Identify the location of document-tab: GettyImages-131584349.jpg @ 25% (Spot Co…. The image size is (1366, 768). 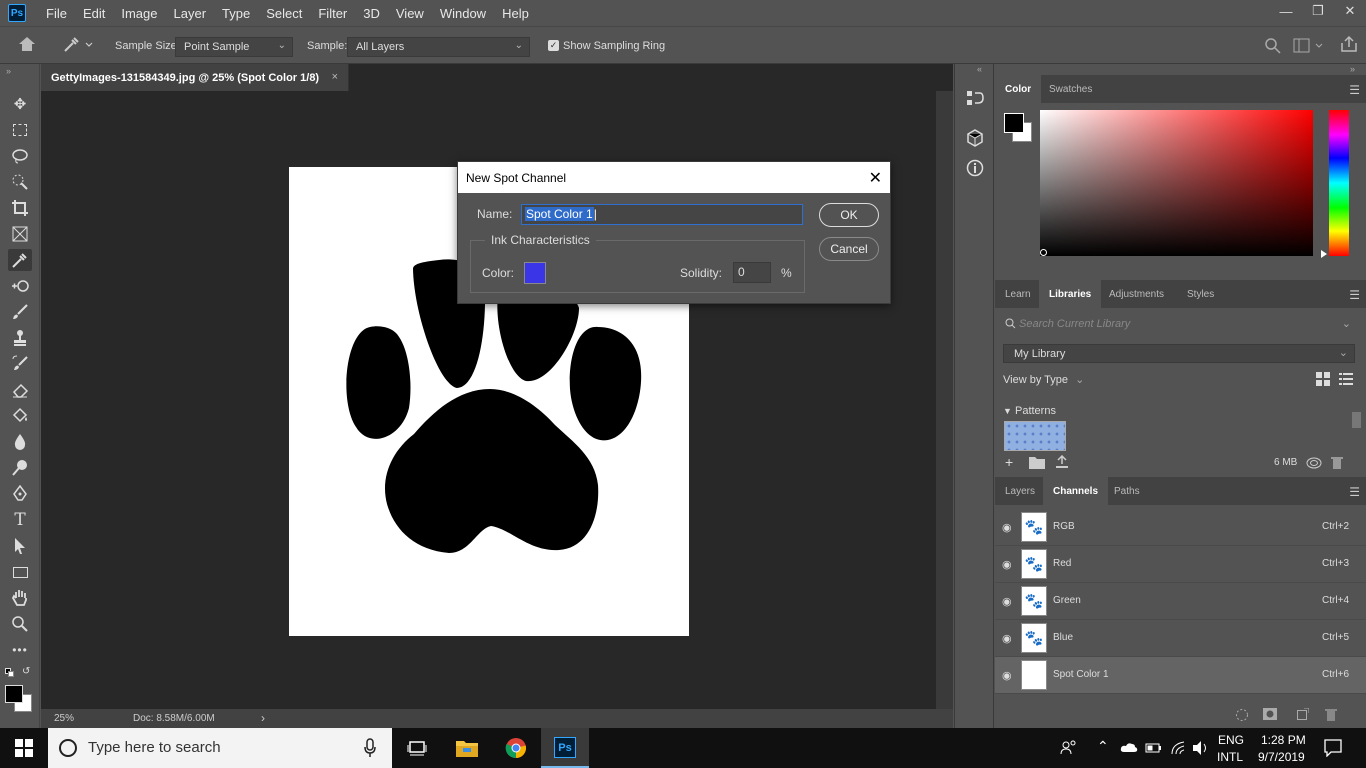
(195, 77).